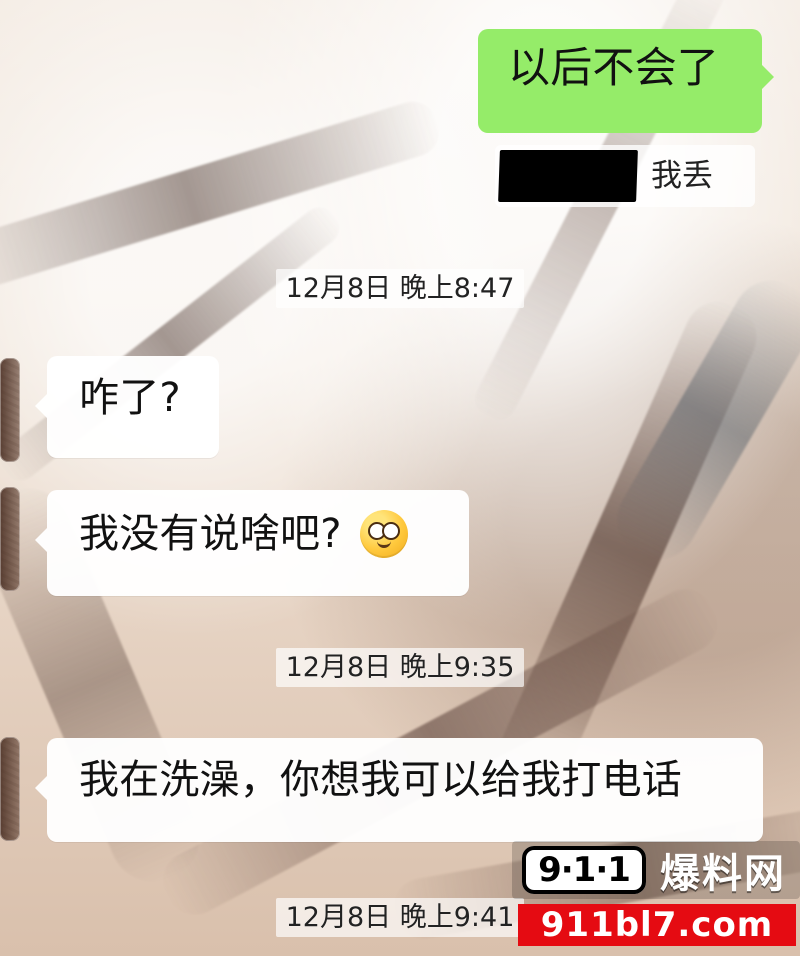 The height and width of the screenshot is (956, 800). Describe the element at coordinates (383, 534) in the screenshot. I see `flushed-face-icon` at that location.